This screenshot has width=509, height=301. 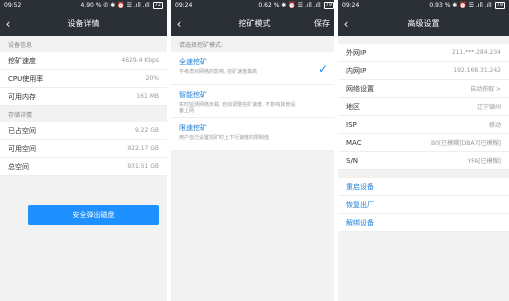 I want to click on section-header-storage: 存储详情, so click(x=20, y=115).